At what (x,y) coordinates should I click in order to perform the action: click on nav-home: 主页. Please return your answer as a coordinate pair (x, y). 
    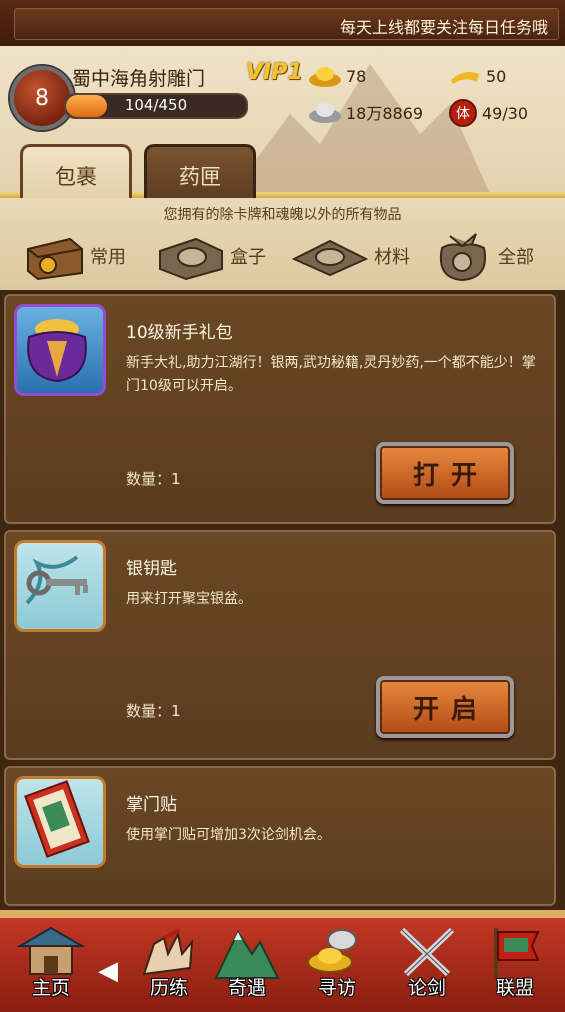
    Looking at the image, I should click on (51, 964).